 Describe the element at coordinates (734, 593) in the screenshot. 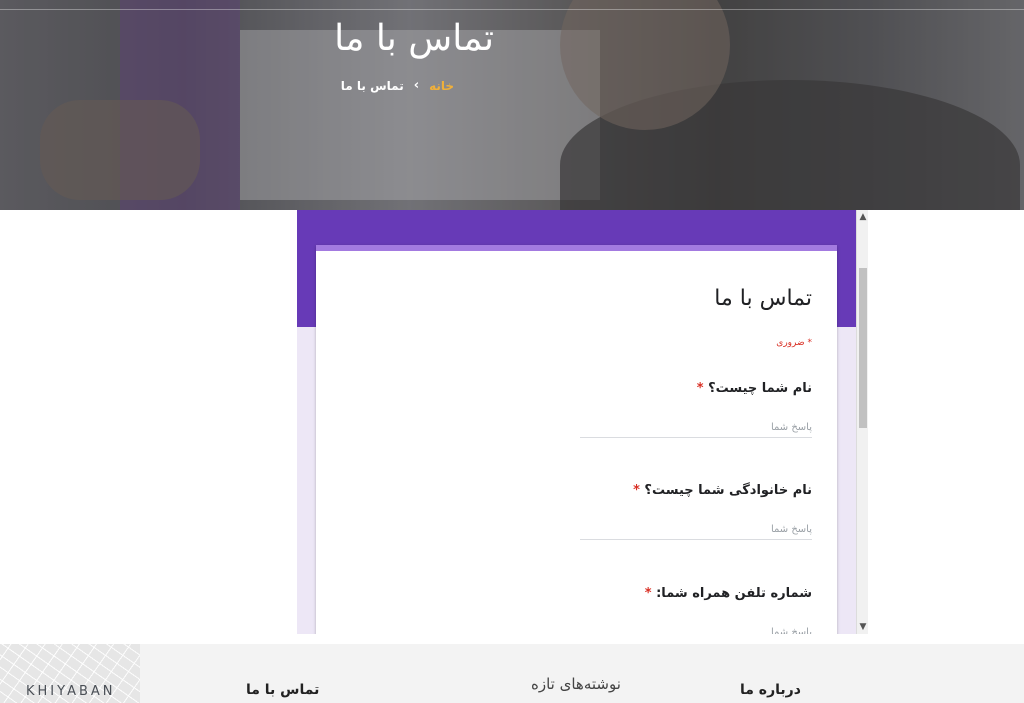

I see `question-text: شماره تلفن همراه شما:` at that location.